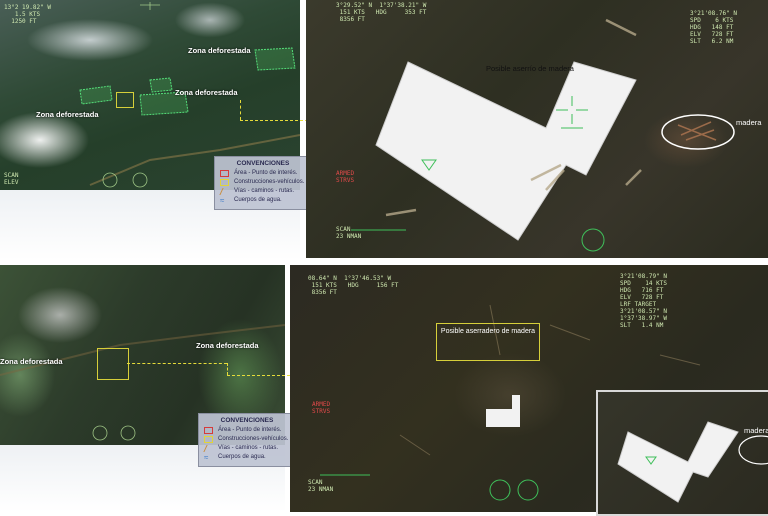 This screenshot has width=768, height=516. Describe the element at coordinates (753, 450) in the screenshot. I see `wood-pile-circle-inset` at that location.